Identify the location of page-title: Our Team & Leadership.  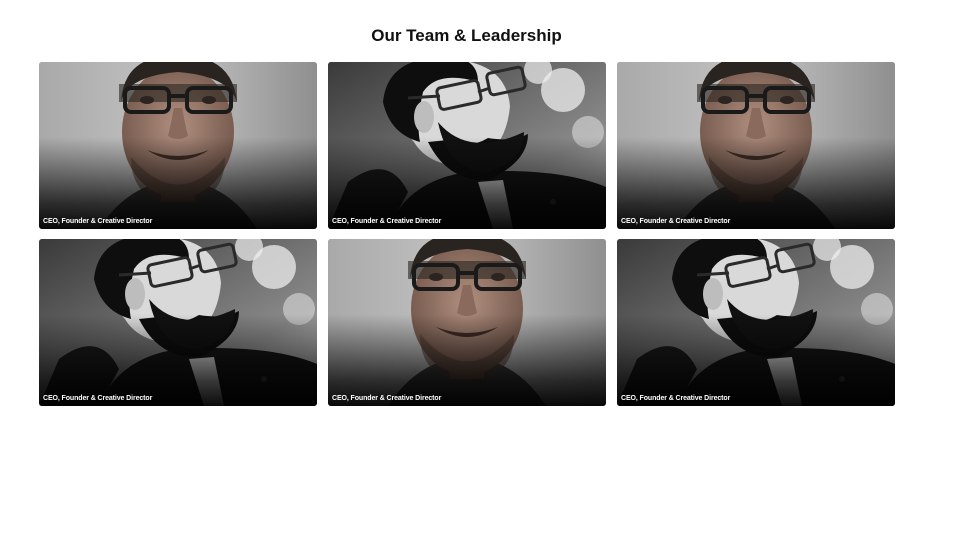
(466, 35).